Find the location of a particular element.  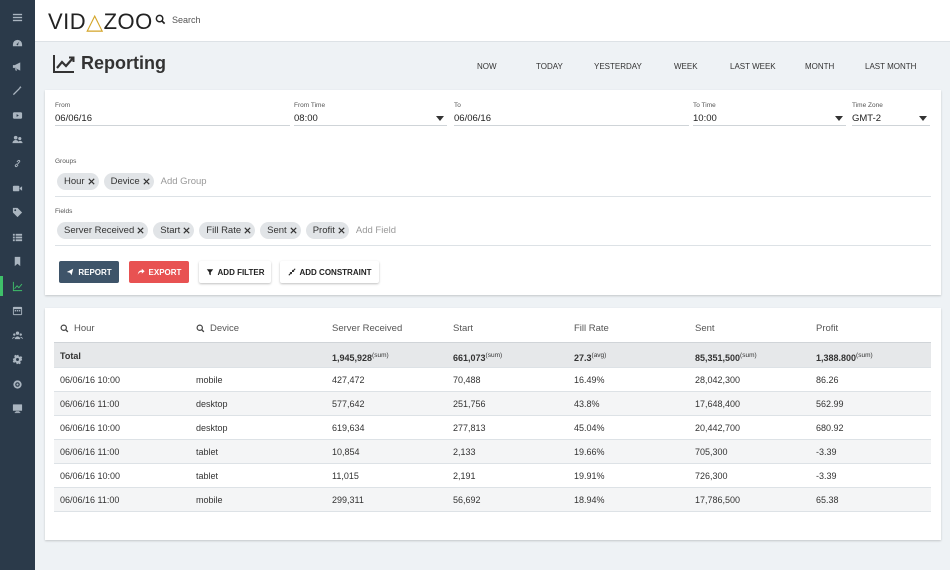

group-chip-device: Device is located at coordinates (128, 181).